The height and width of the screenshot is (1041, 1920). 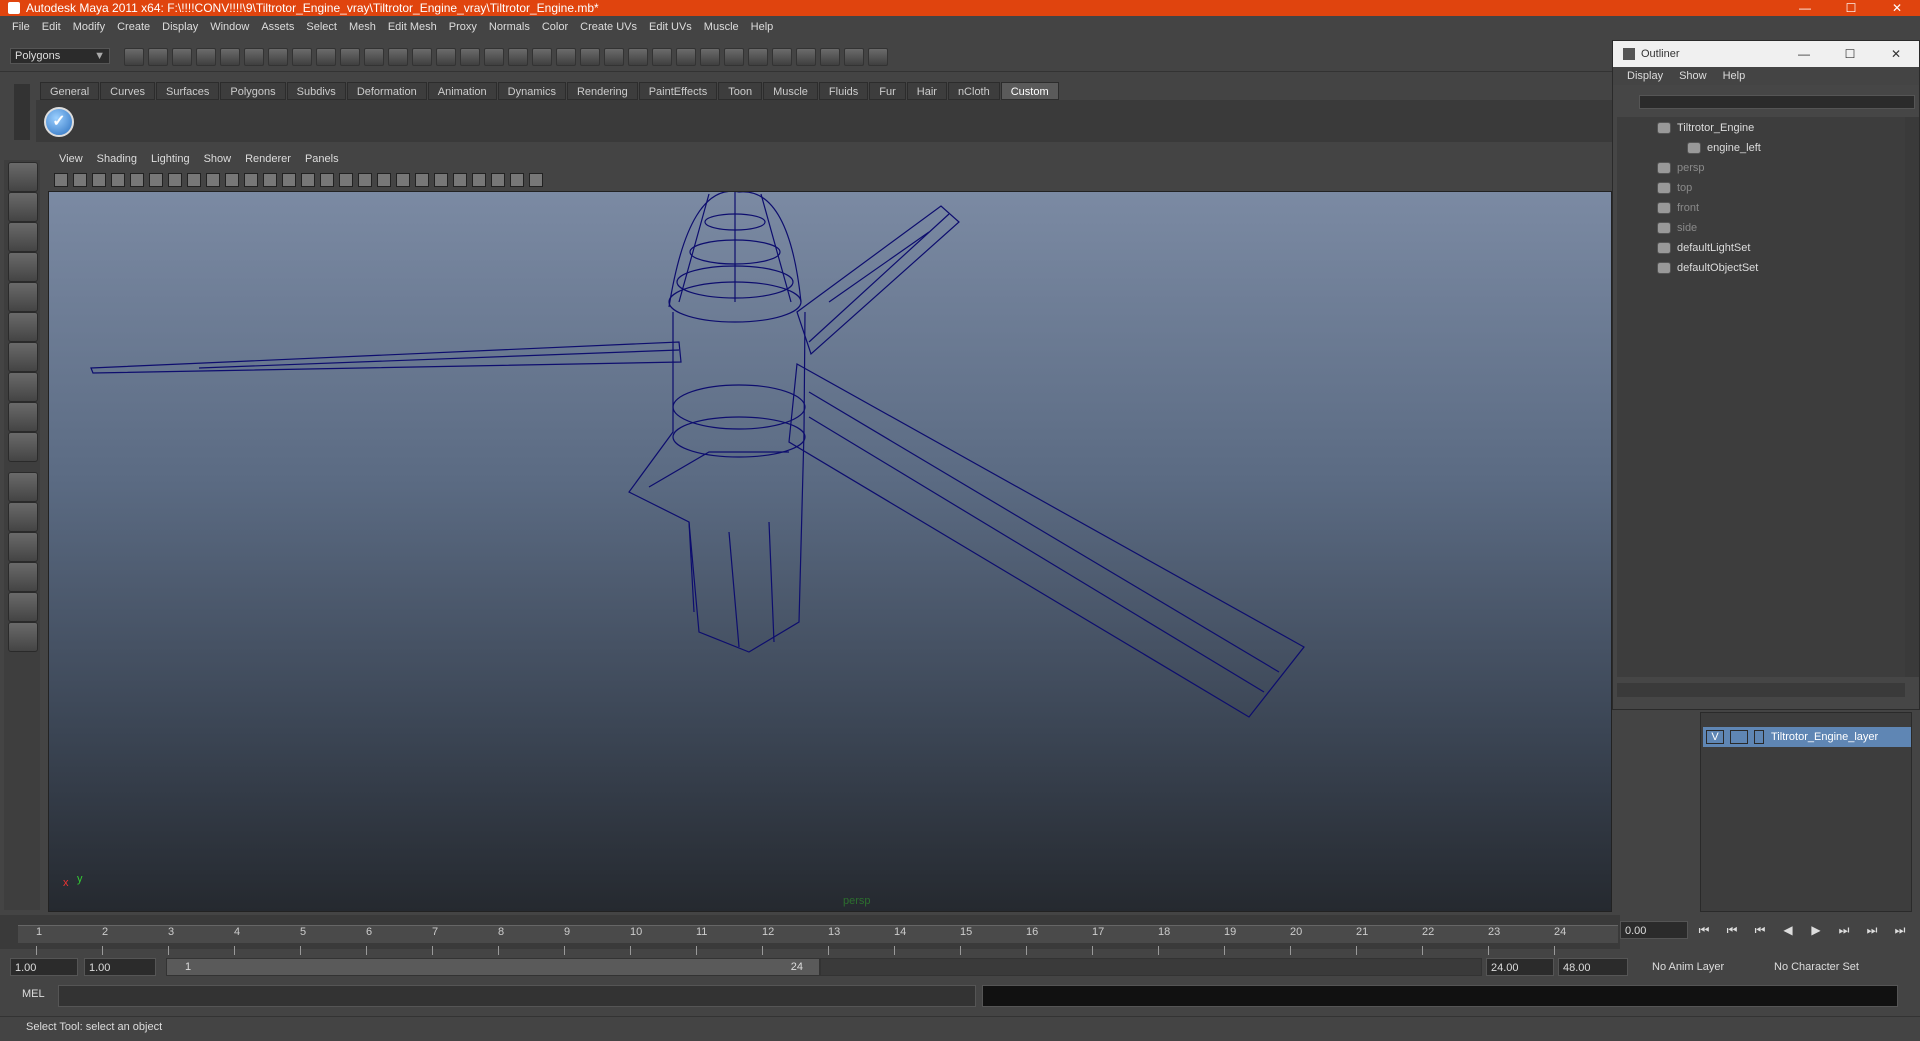 I want to click on menu-edit-mesh: Edit Mesh, so click(x=412, y=27).